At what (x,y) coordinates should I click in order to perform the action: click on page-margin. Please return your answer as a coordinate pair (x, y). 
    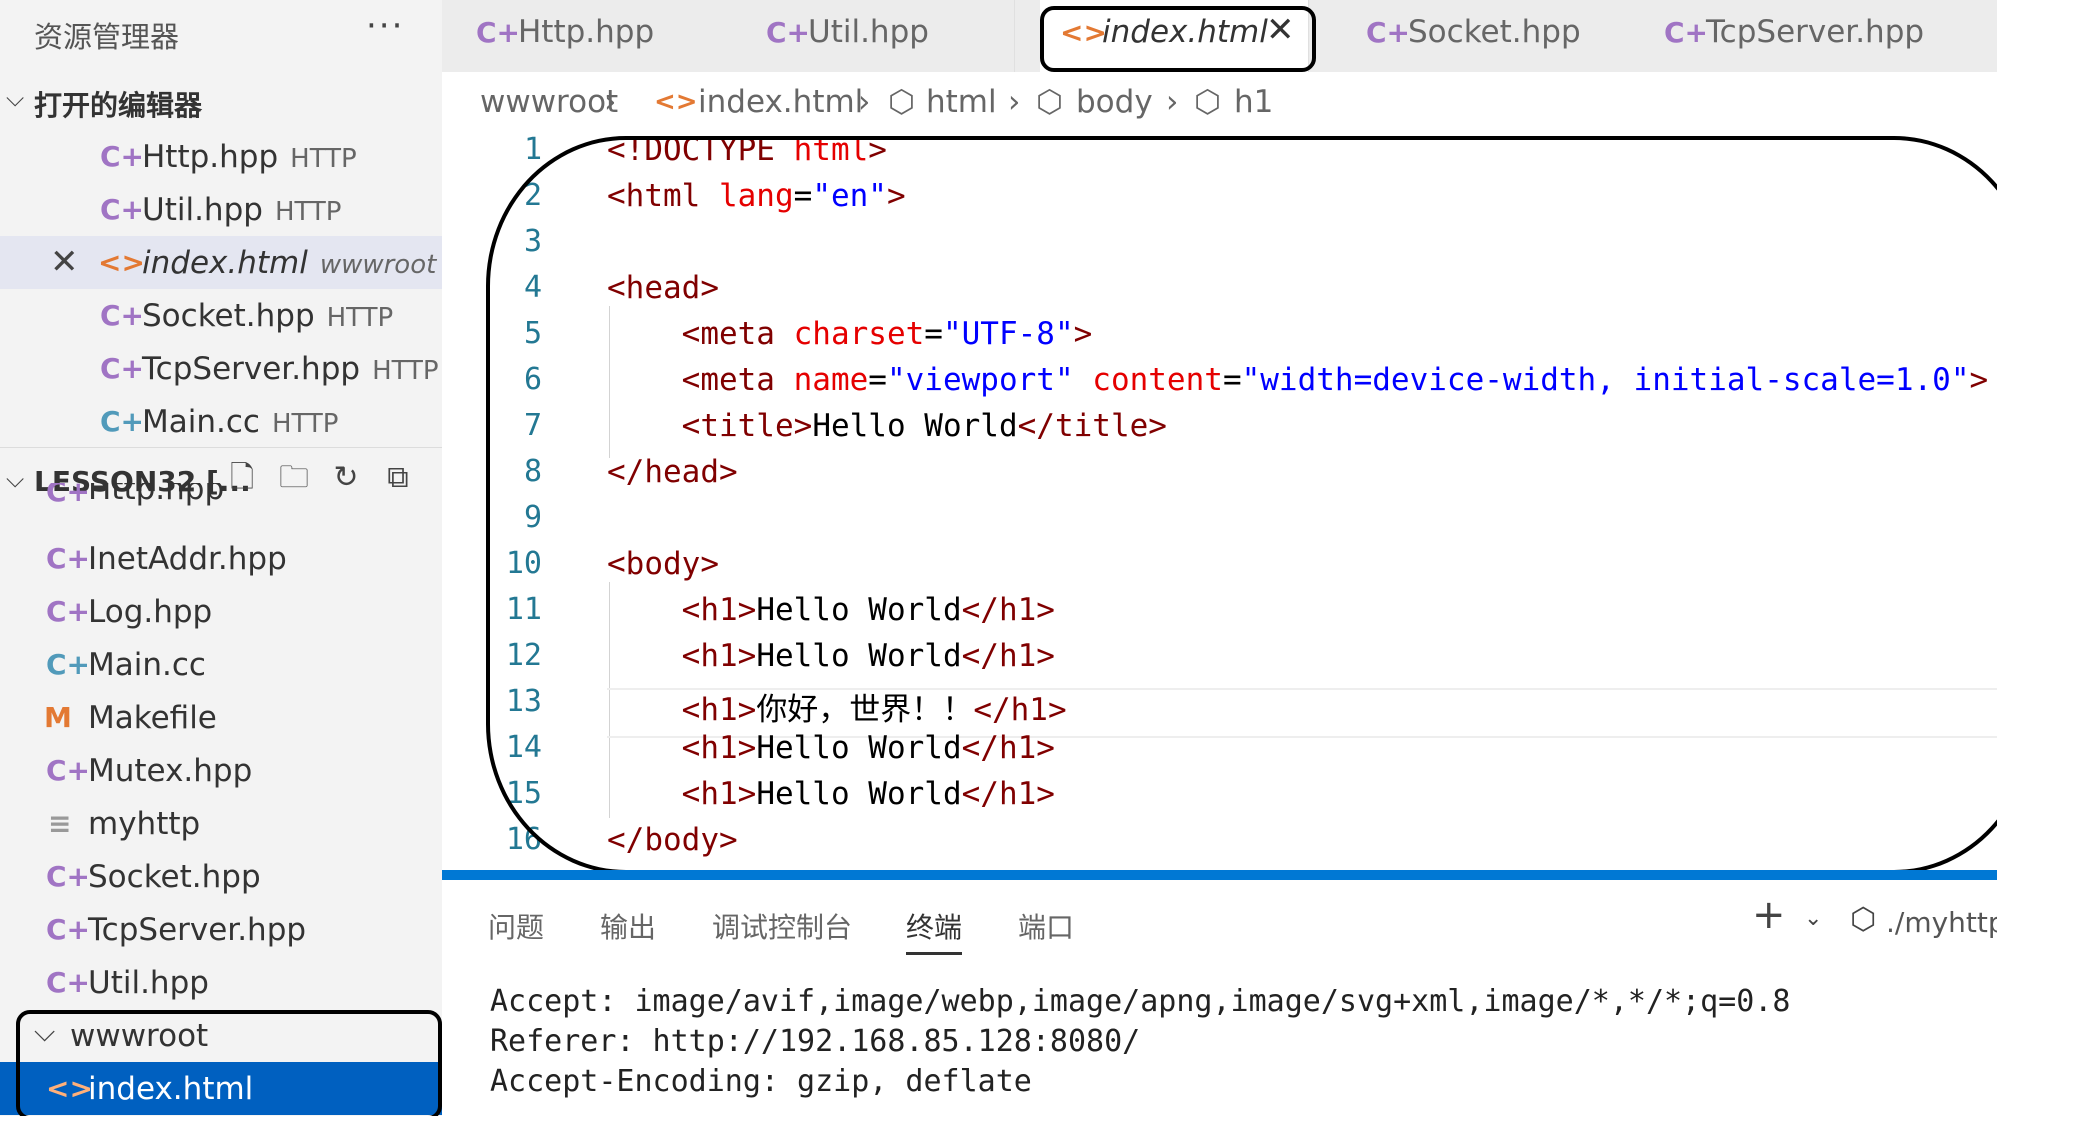
    Looking at the image, I should click on (2039, 558).